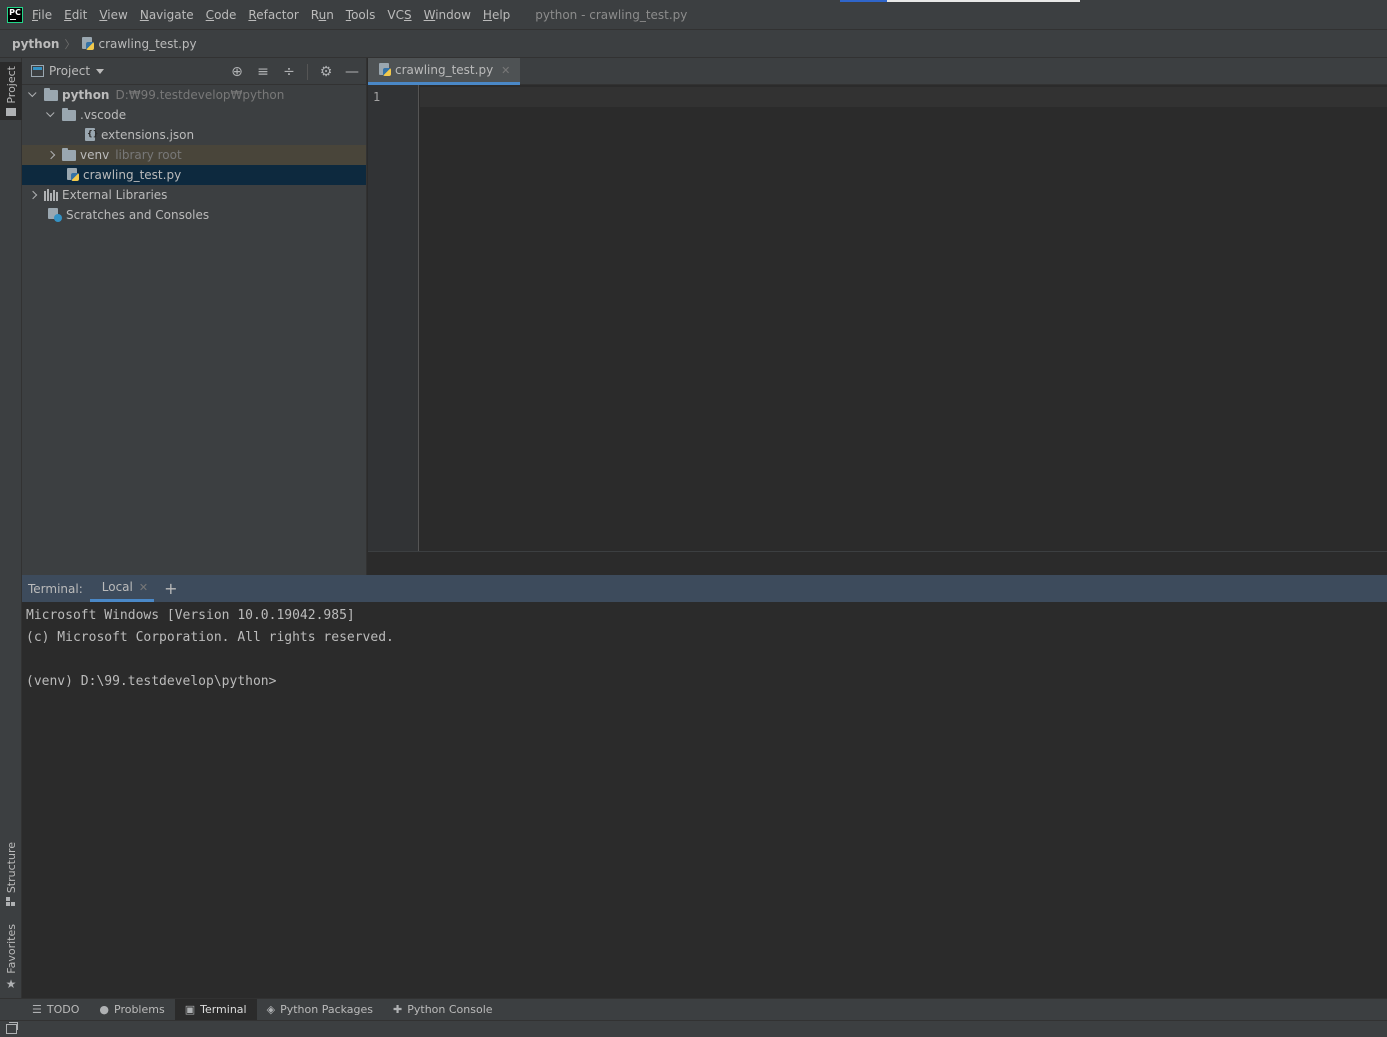 This screenshot has height=1037, width=1387. Describe the element at coordinates (95, 155) in the screenshot. I see `tree-item-label: venv` at that location.